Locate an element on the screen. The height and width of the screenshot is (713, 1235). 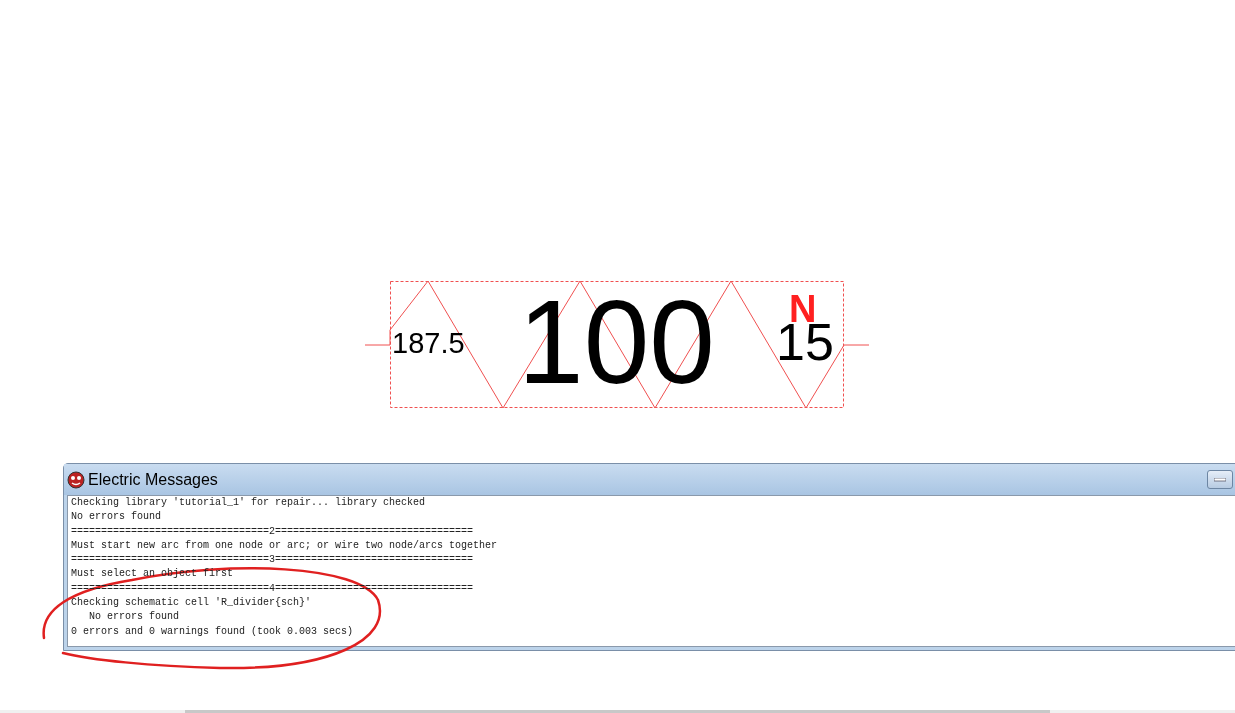
app-face-icon is located at coordinates (76, 479).